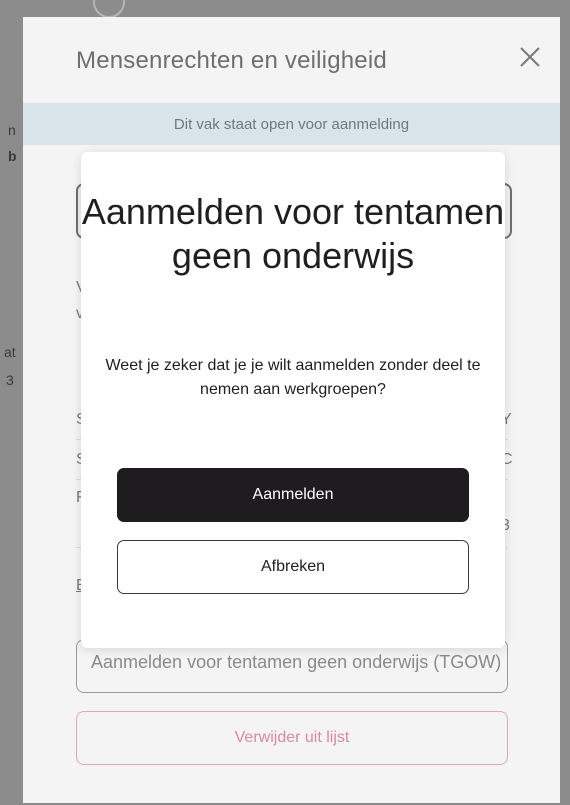  I want to click on cancel-button: Afbreken, so click(293, 567).